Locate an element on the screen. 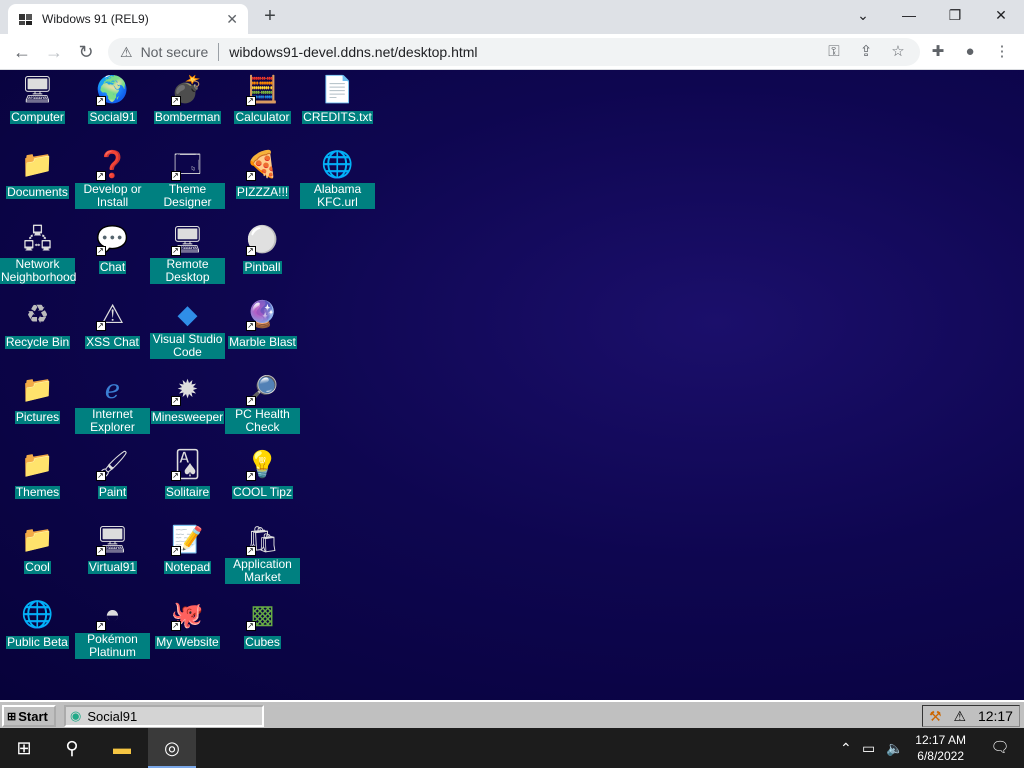  forward-button: → is located at coordinates (54, 52).